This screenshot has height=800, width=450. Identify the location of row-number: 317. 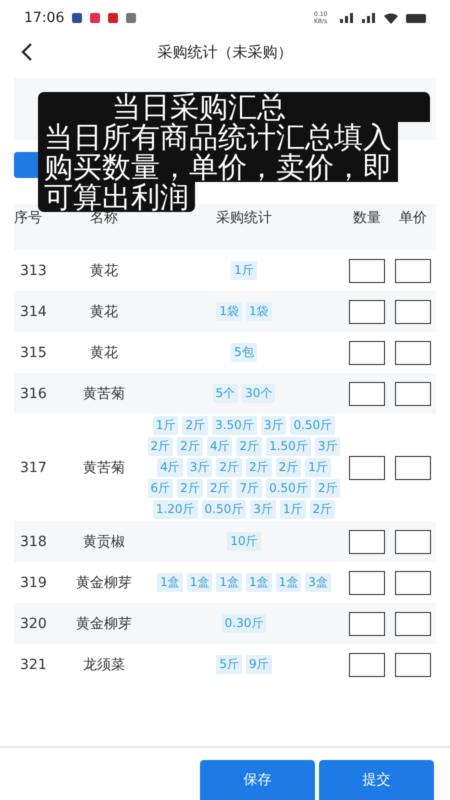
(33, 468).